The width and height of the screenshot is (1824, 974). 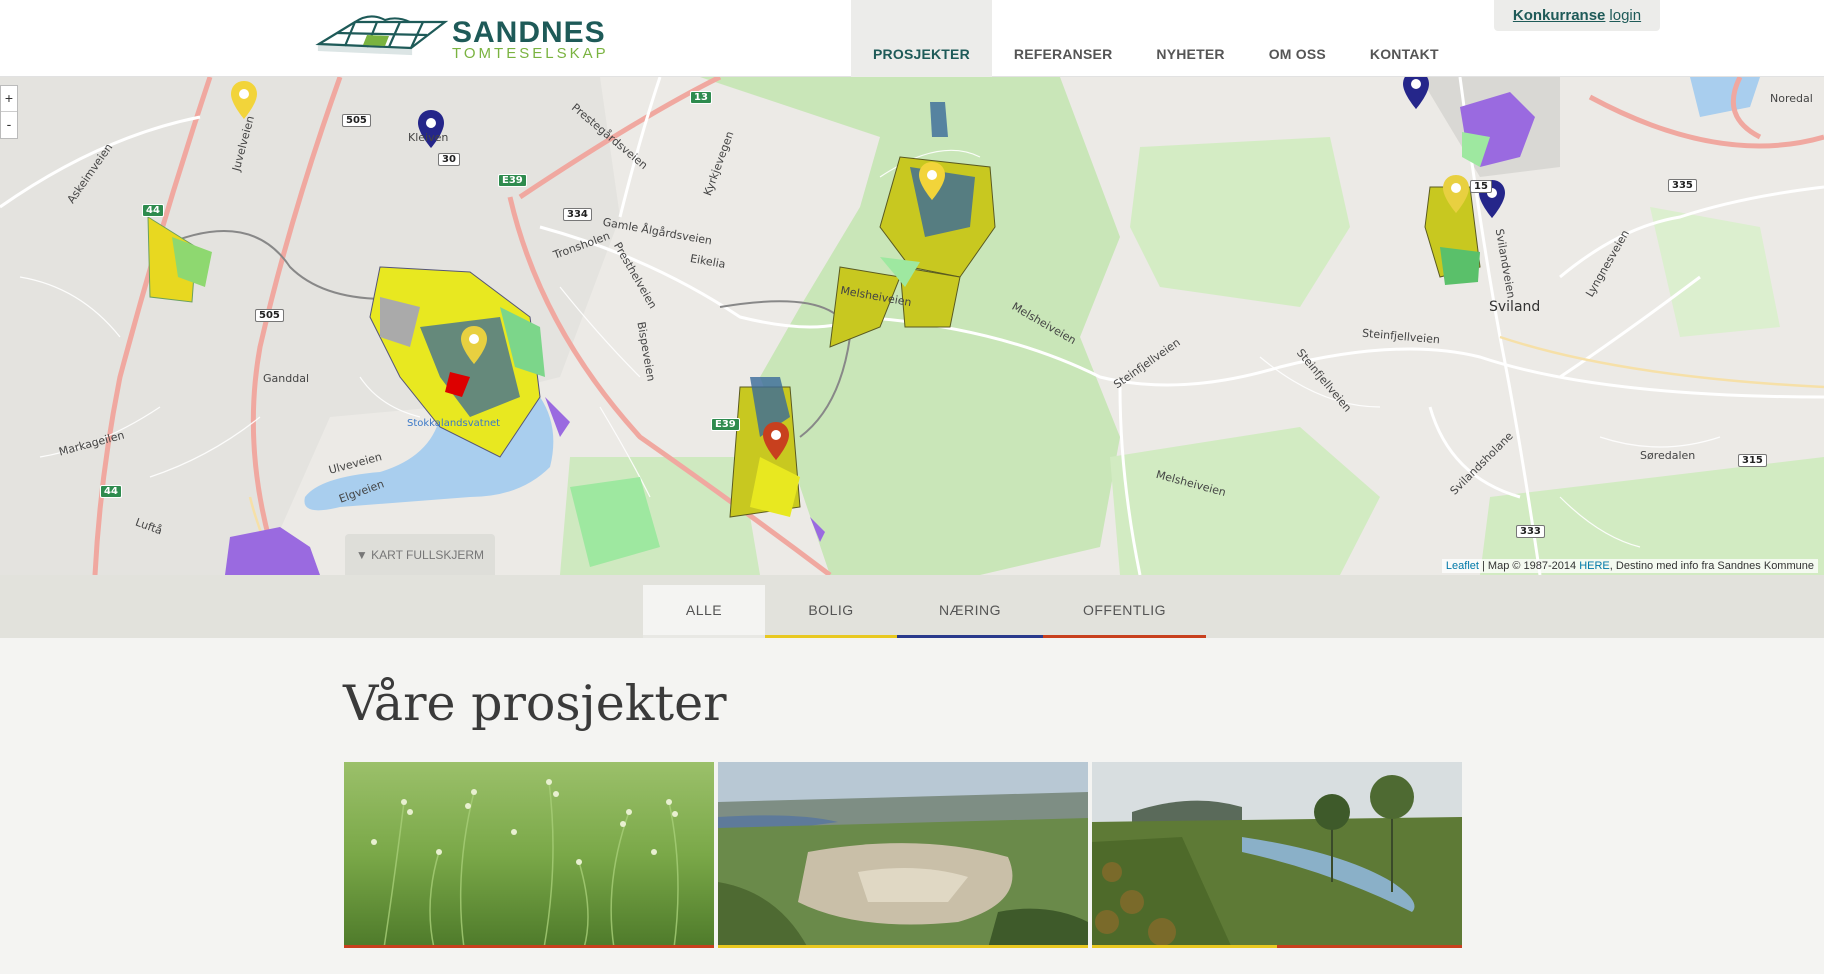 I want to click on map-label: Ganddal, so click(x=286, y=378).